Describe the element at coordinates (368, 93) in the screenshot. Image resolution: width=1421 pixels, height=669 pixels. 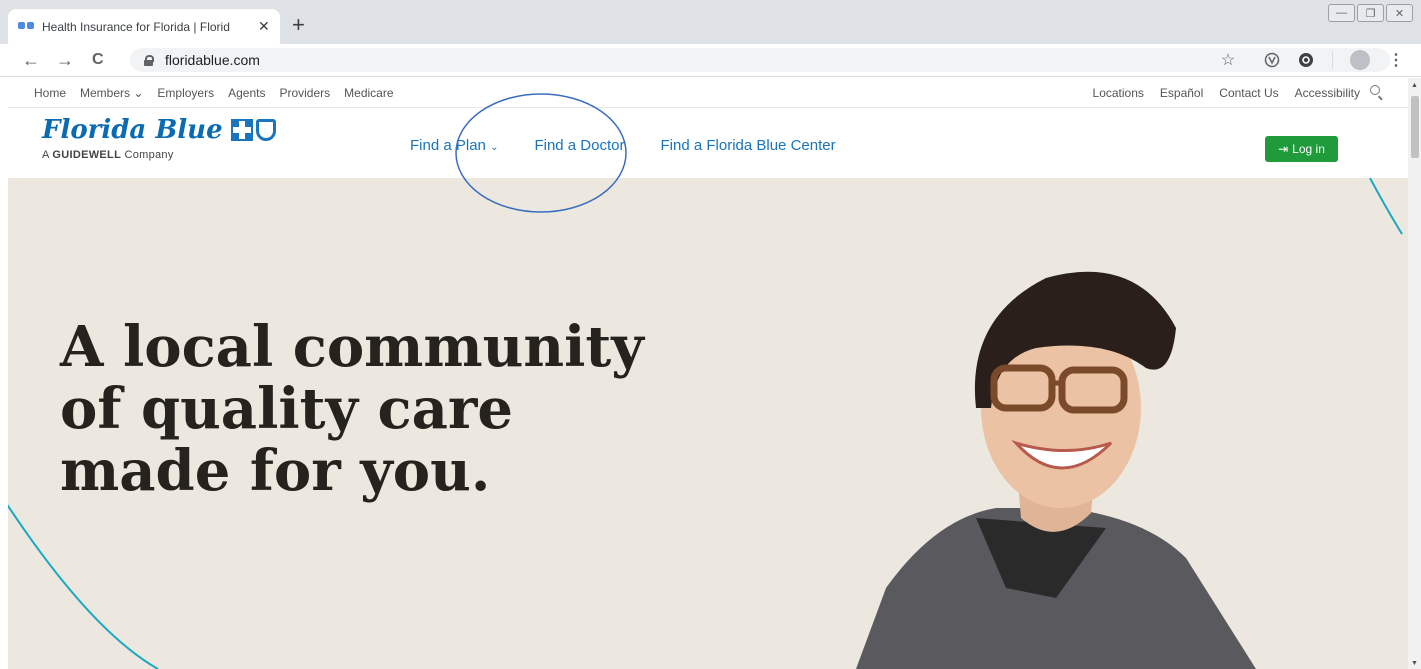
I see `nav-medicare-link: Medicare` at that location.